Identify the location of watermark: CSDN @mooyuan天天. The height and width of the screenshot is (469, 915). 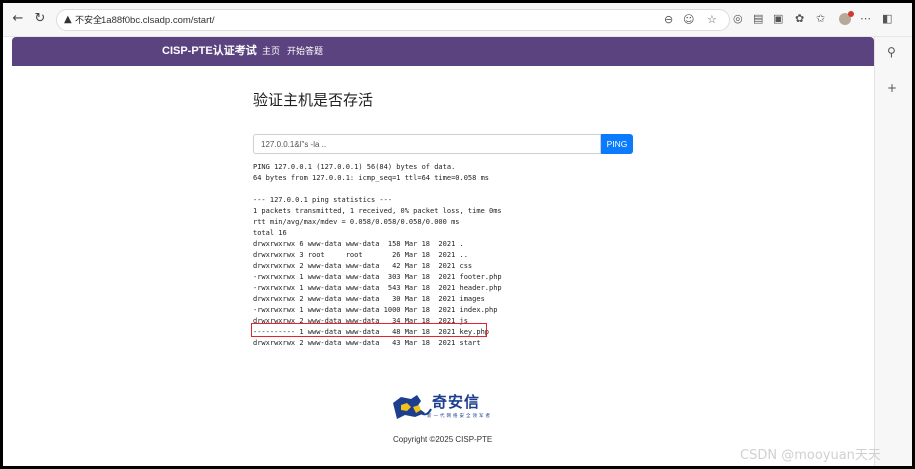
(810, 455).